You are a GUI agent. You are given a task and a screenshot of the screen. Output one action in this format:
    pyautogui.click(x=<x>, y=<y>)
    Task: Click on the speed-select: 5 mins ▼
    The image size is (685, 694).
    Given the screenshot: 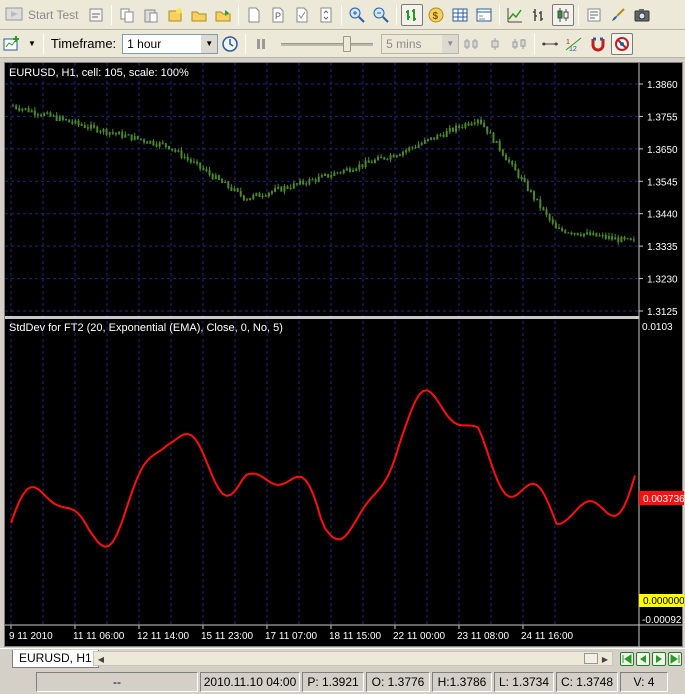 What is the action you would take?
    pyautogui.click(x=420, y=43)
    